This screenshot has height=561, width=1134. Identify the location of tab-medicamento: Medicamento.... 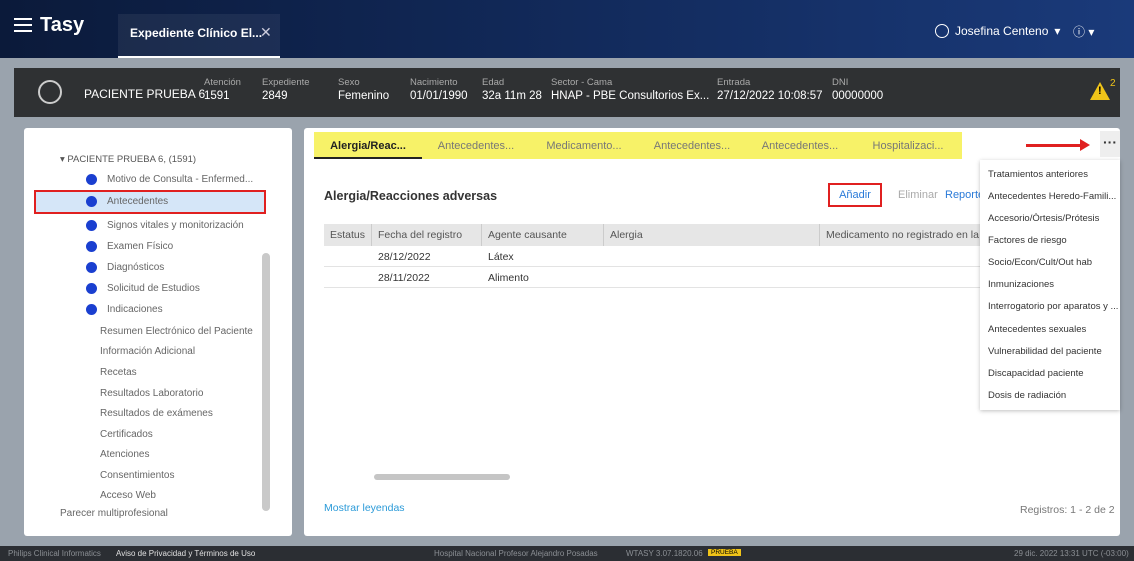
(584, 145).